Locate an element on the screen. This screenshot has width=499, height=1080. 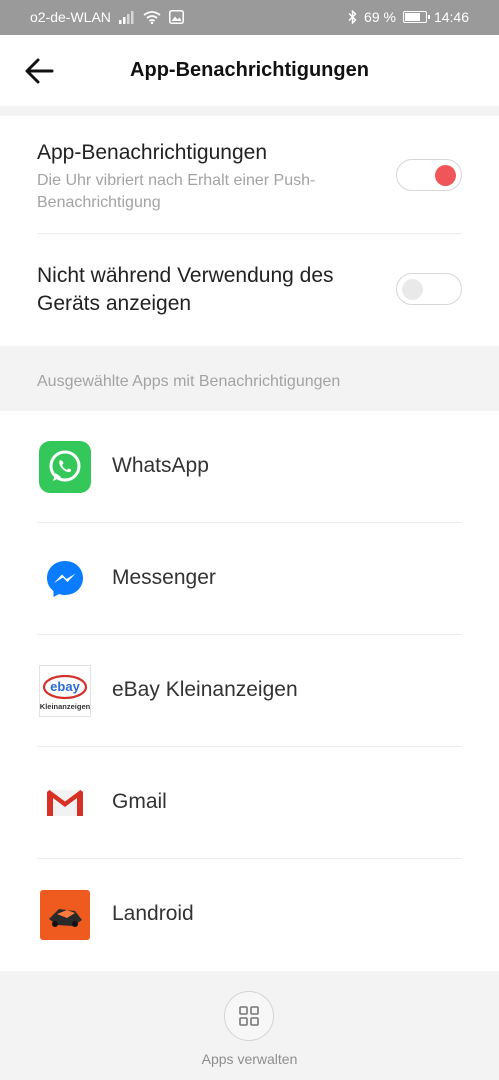
setting-title: App-Benachrichtigungen is located at coordinates (152, 152).